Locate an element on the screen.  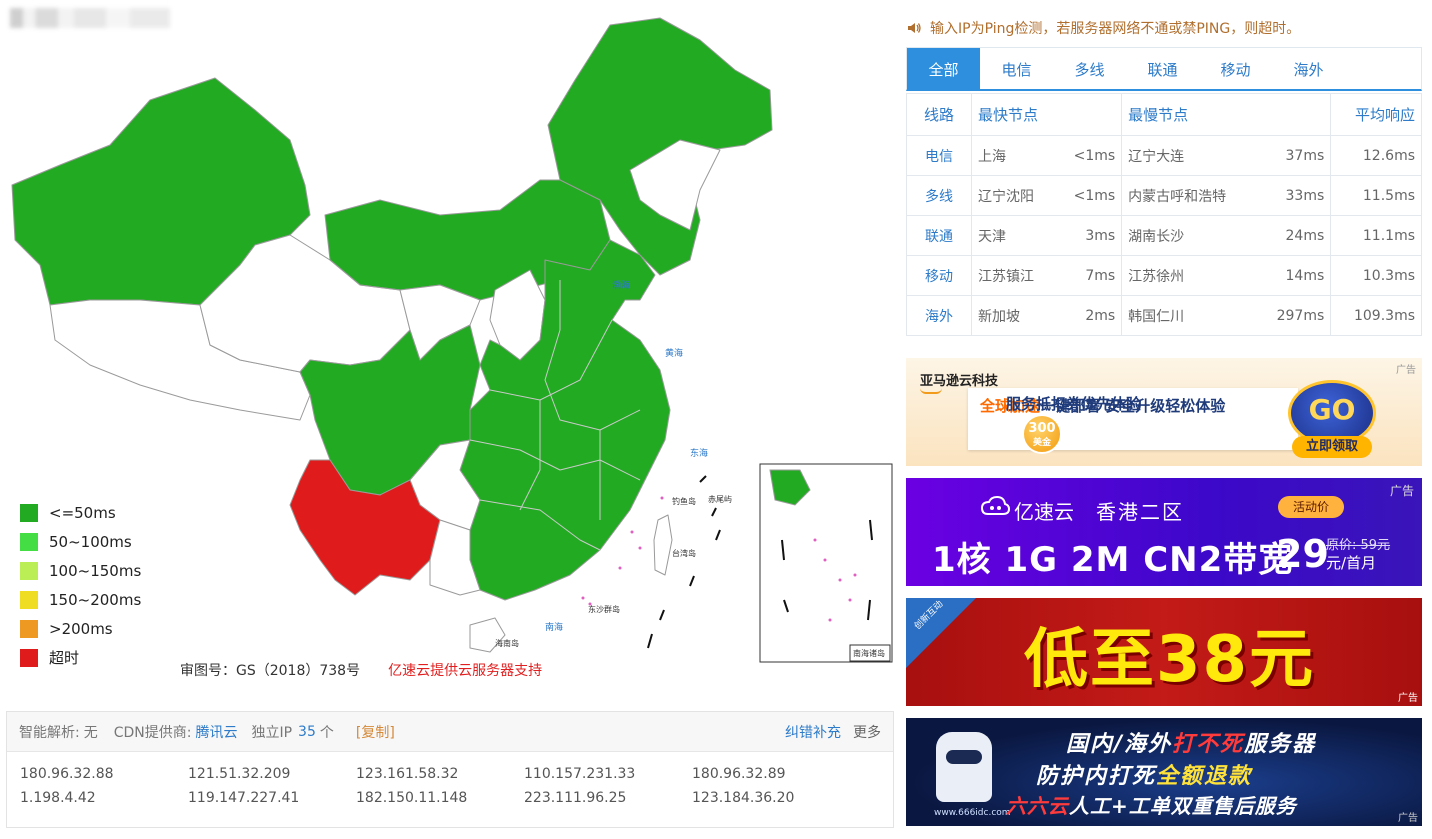
table-row: 移动 江苏镇江 7ms 江苏徐州 14ms 10.3ms is located at coordinates (1164, 275).